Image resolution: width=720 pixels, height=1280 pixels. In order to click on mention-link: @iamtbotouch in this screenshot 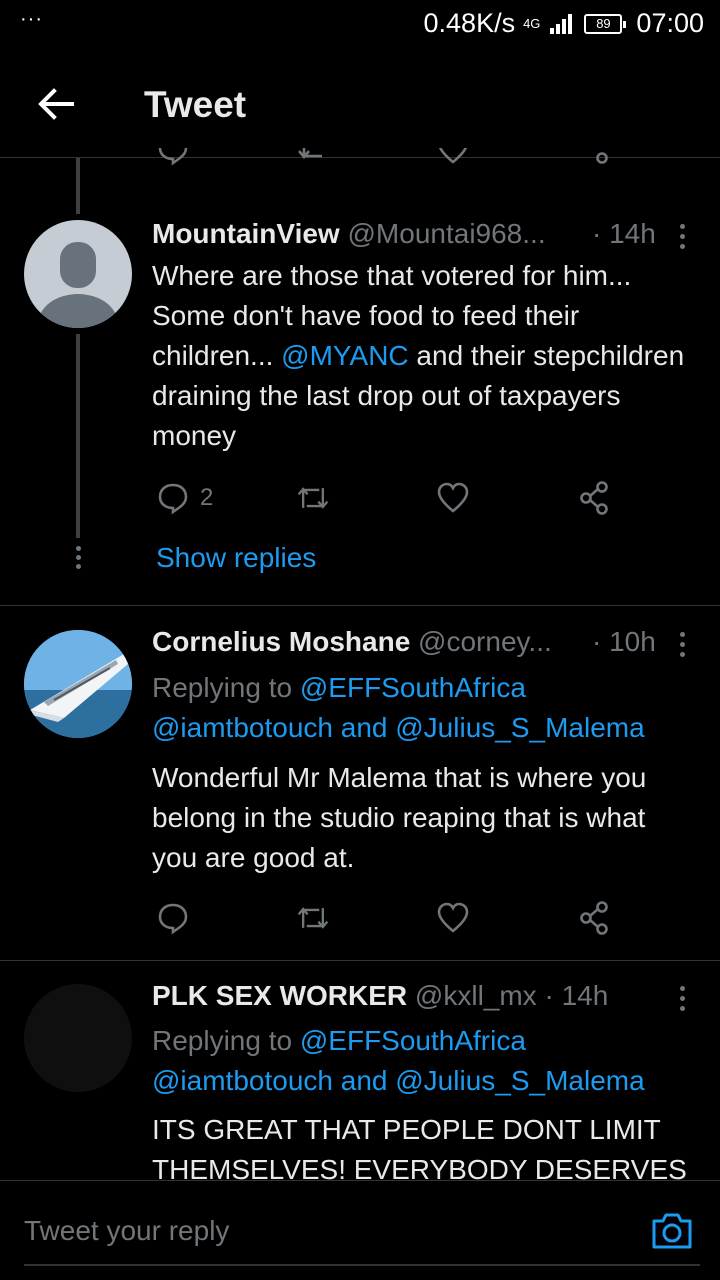, I will do `click(242, 1080)`.